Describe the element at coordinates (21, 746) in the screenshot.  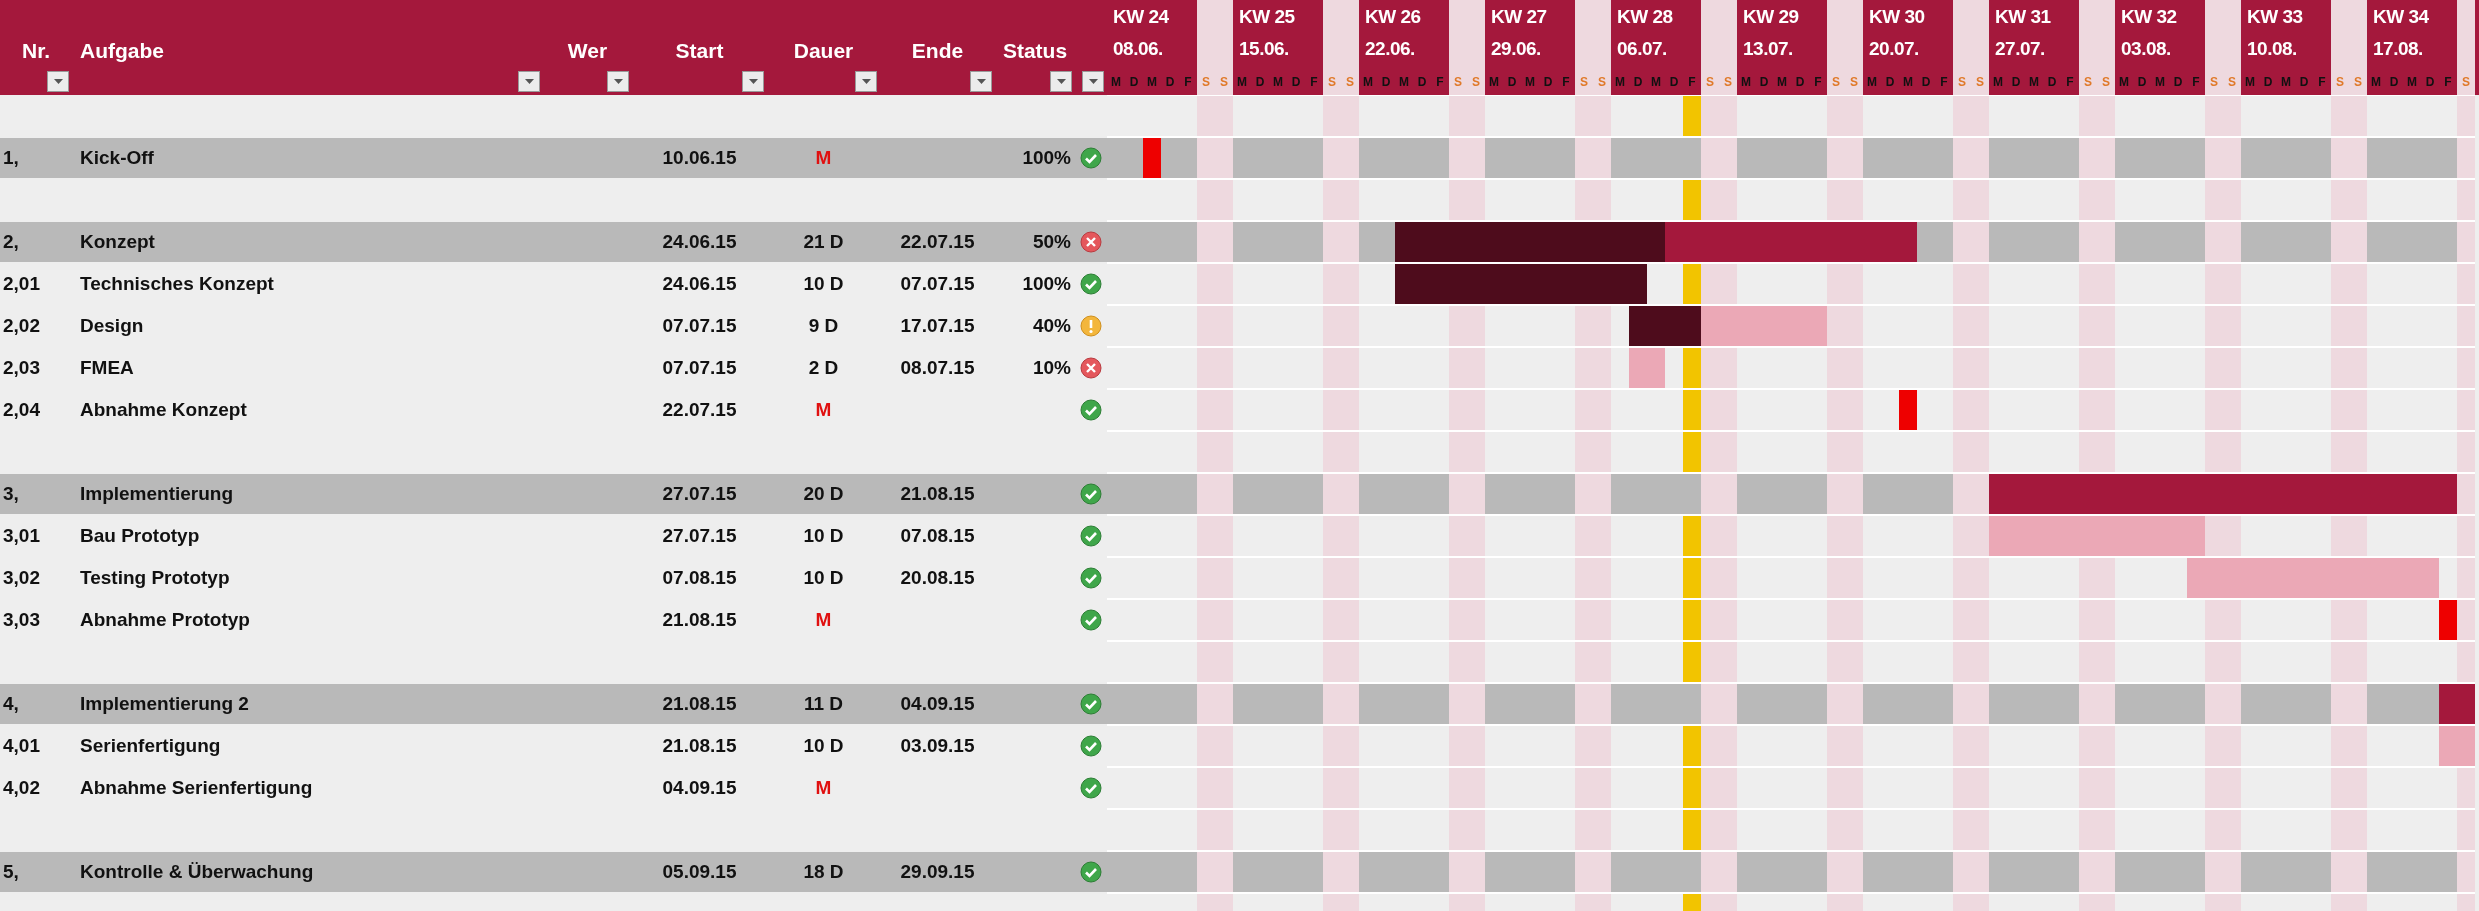
I see `row-number: 4,01` at that location.